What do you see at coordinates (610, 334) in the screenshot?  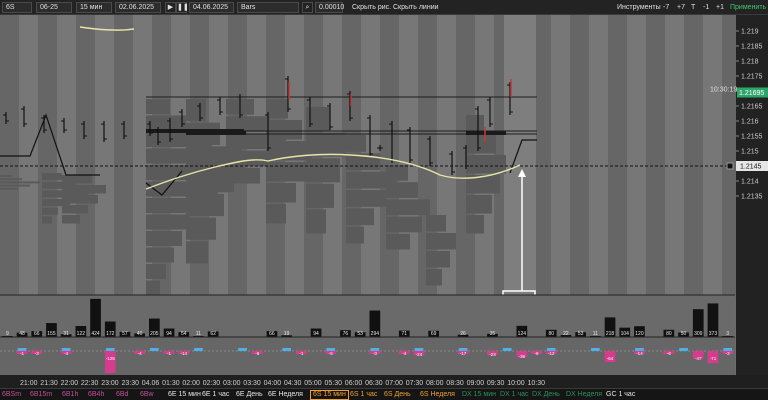 I see `volume-value: 218` at bounding box center [610, 334].